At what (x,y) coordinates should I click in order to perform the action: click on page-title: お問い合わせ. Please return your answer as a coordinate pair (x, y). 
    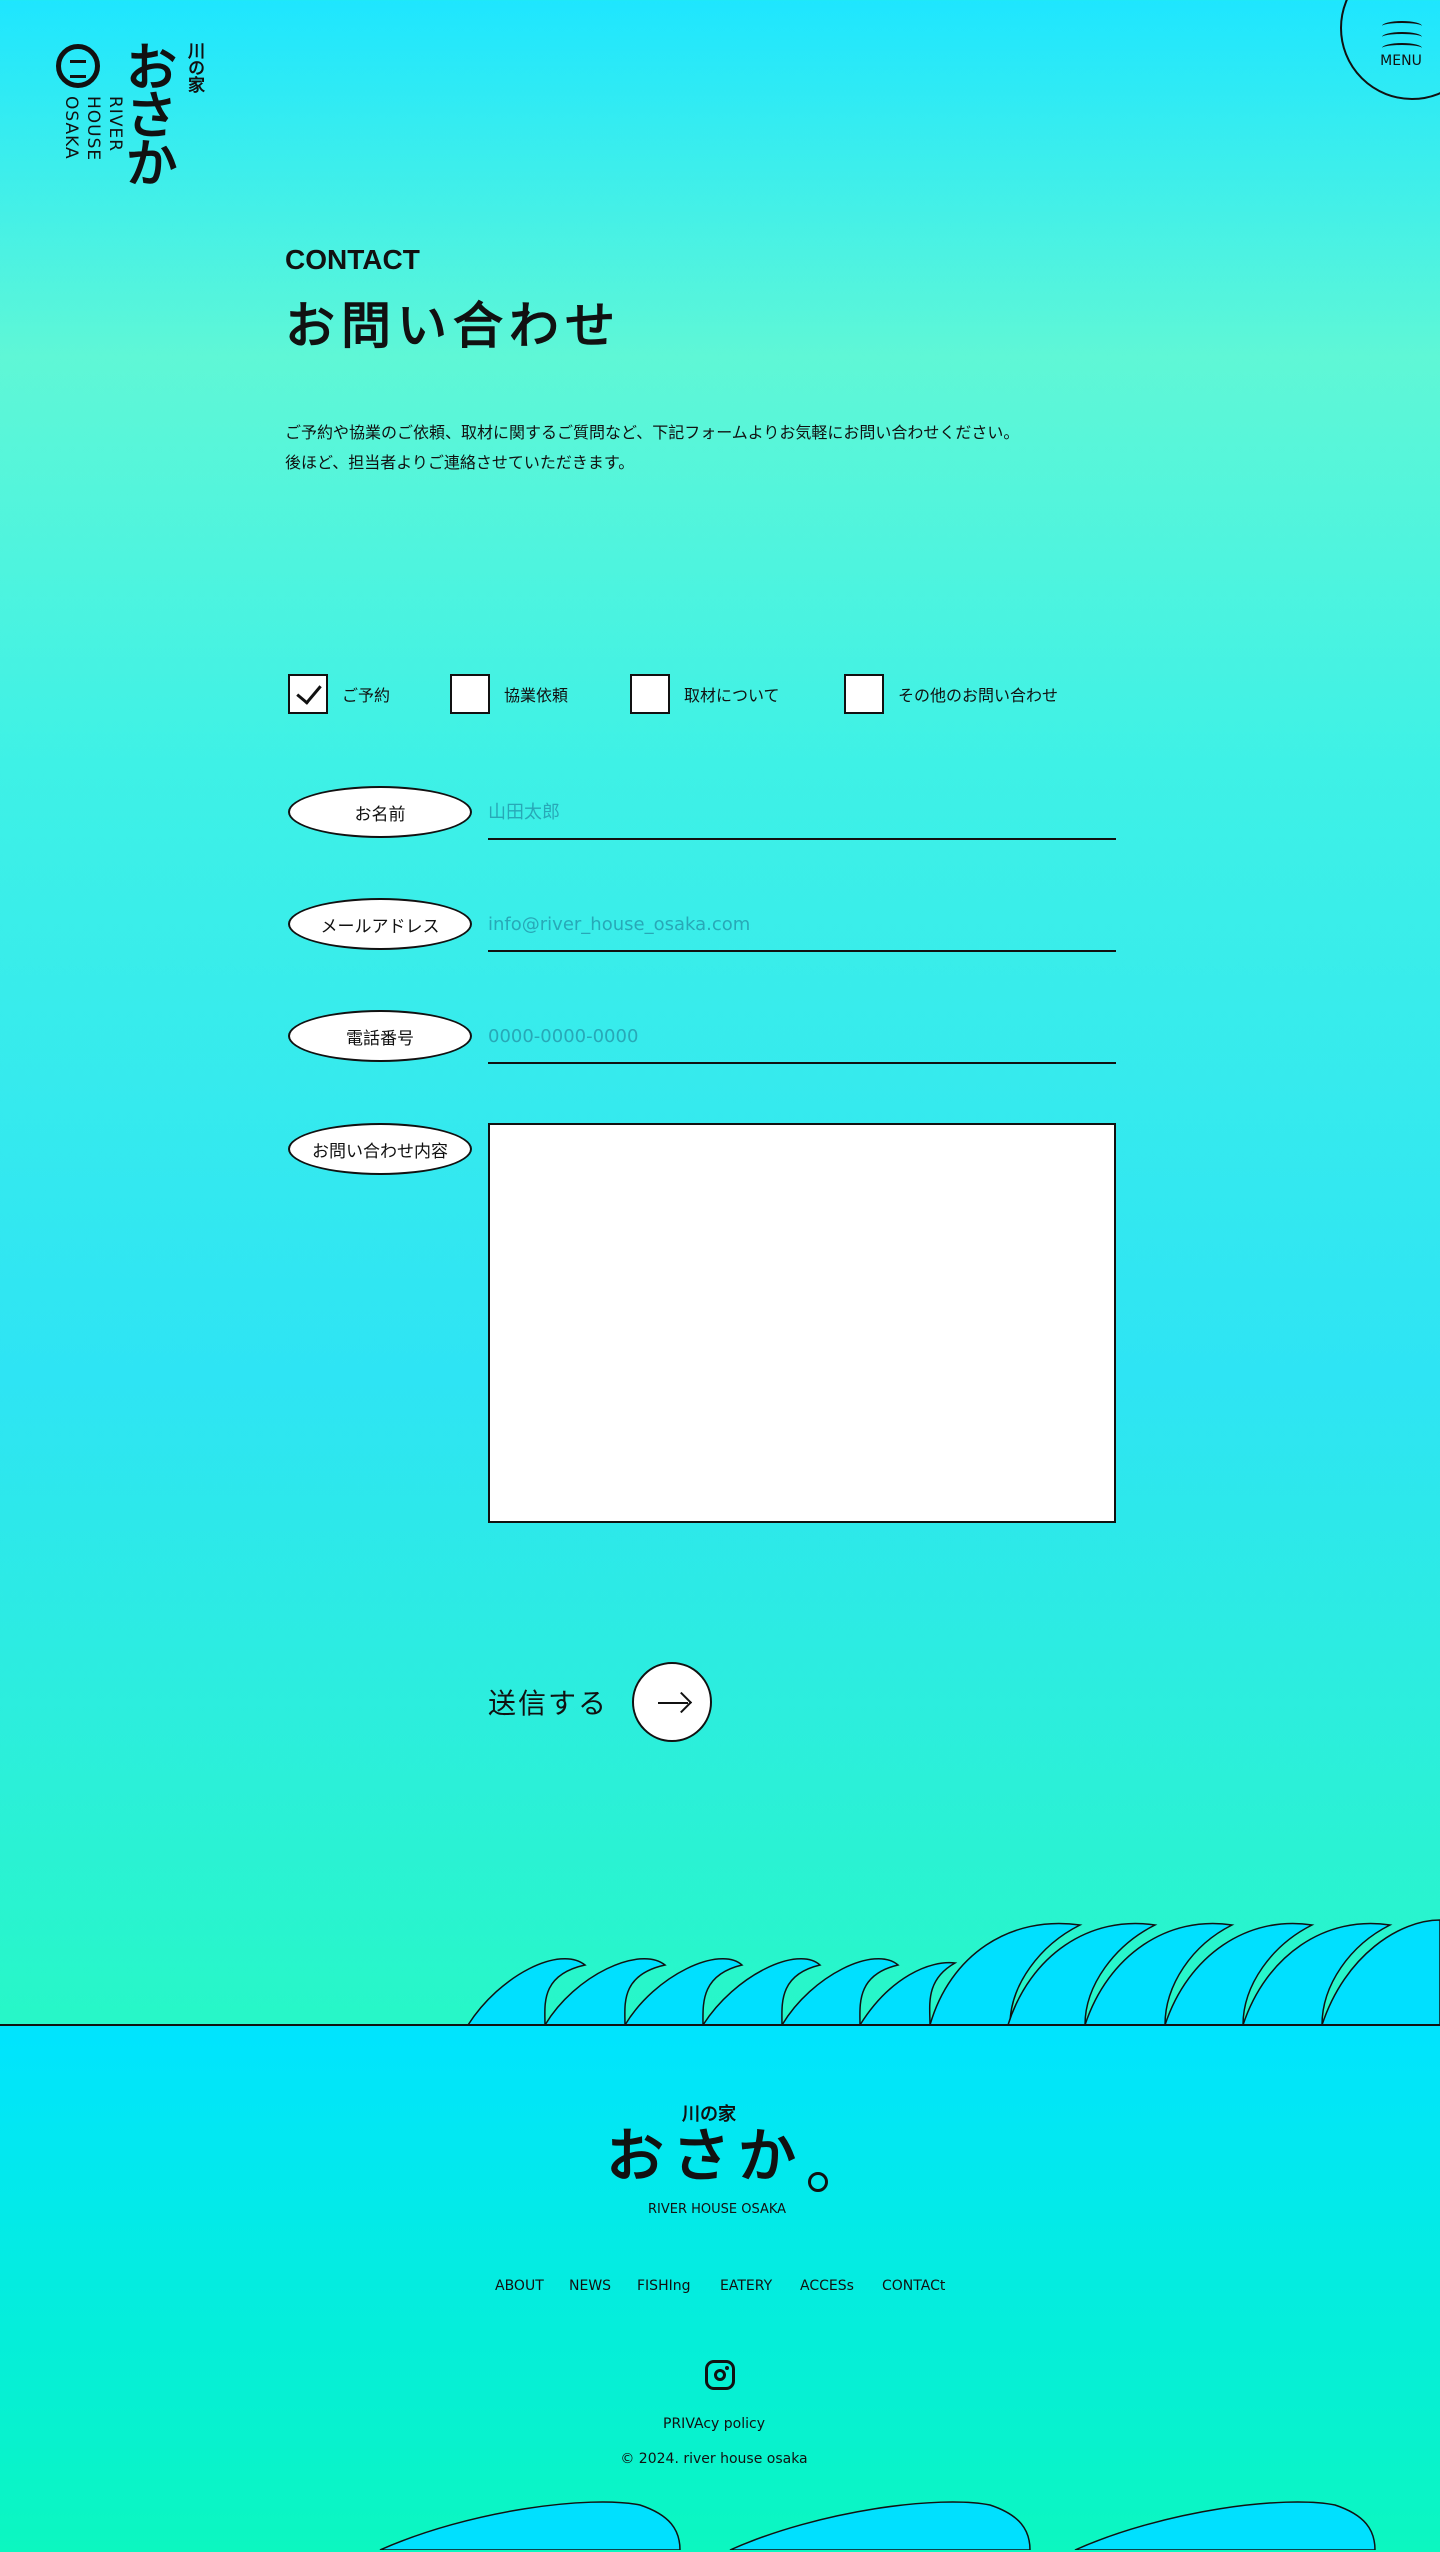
    Looking at the image, I should click on (453, 325).